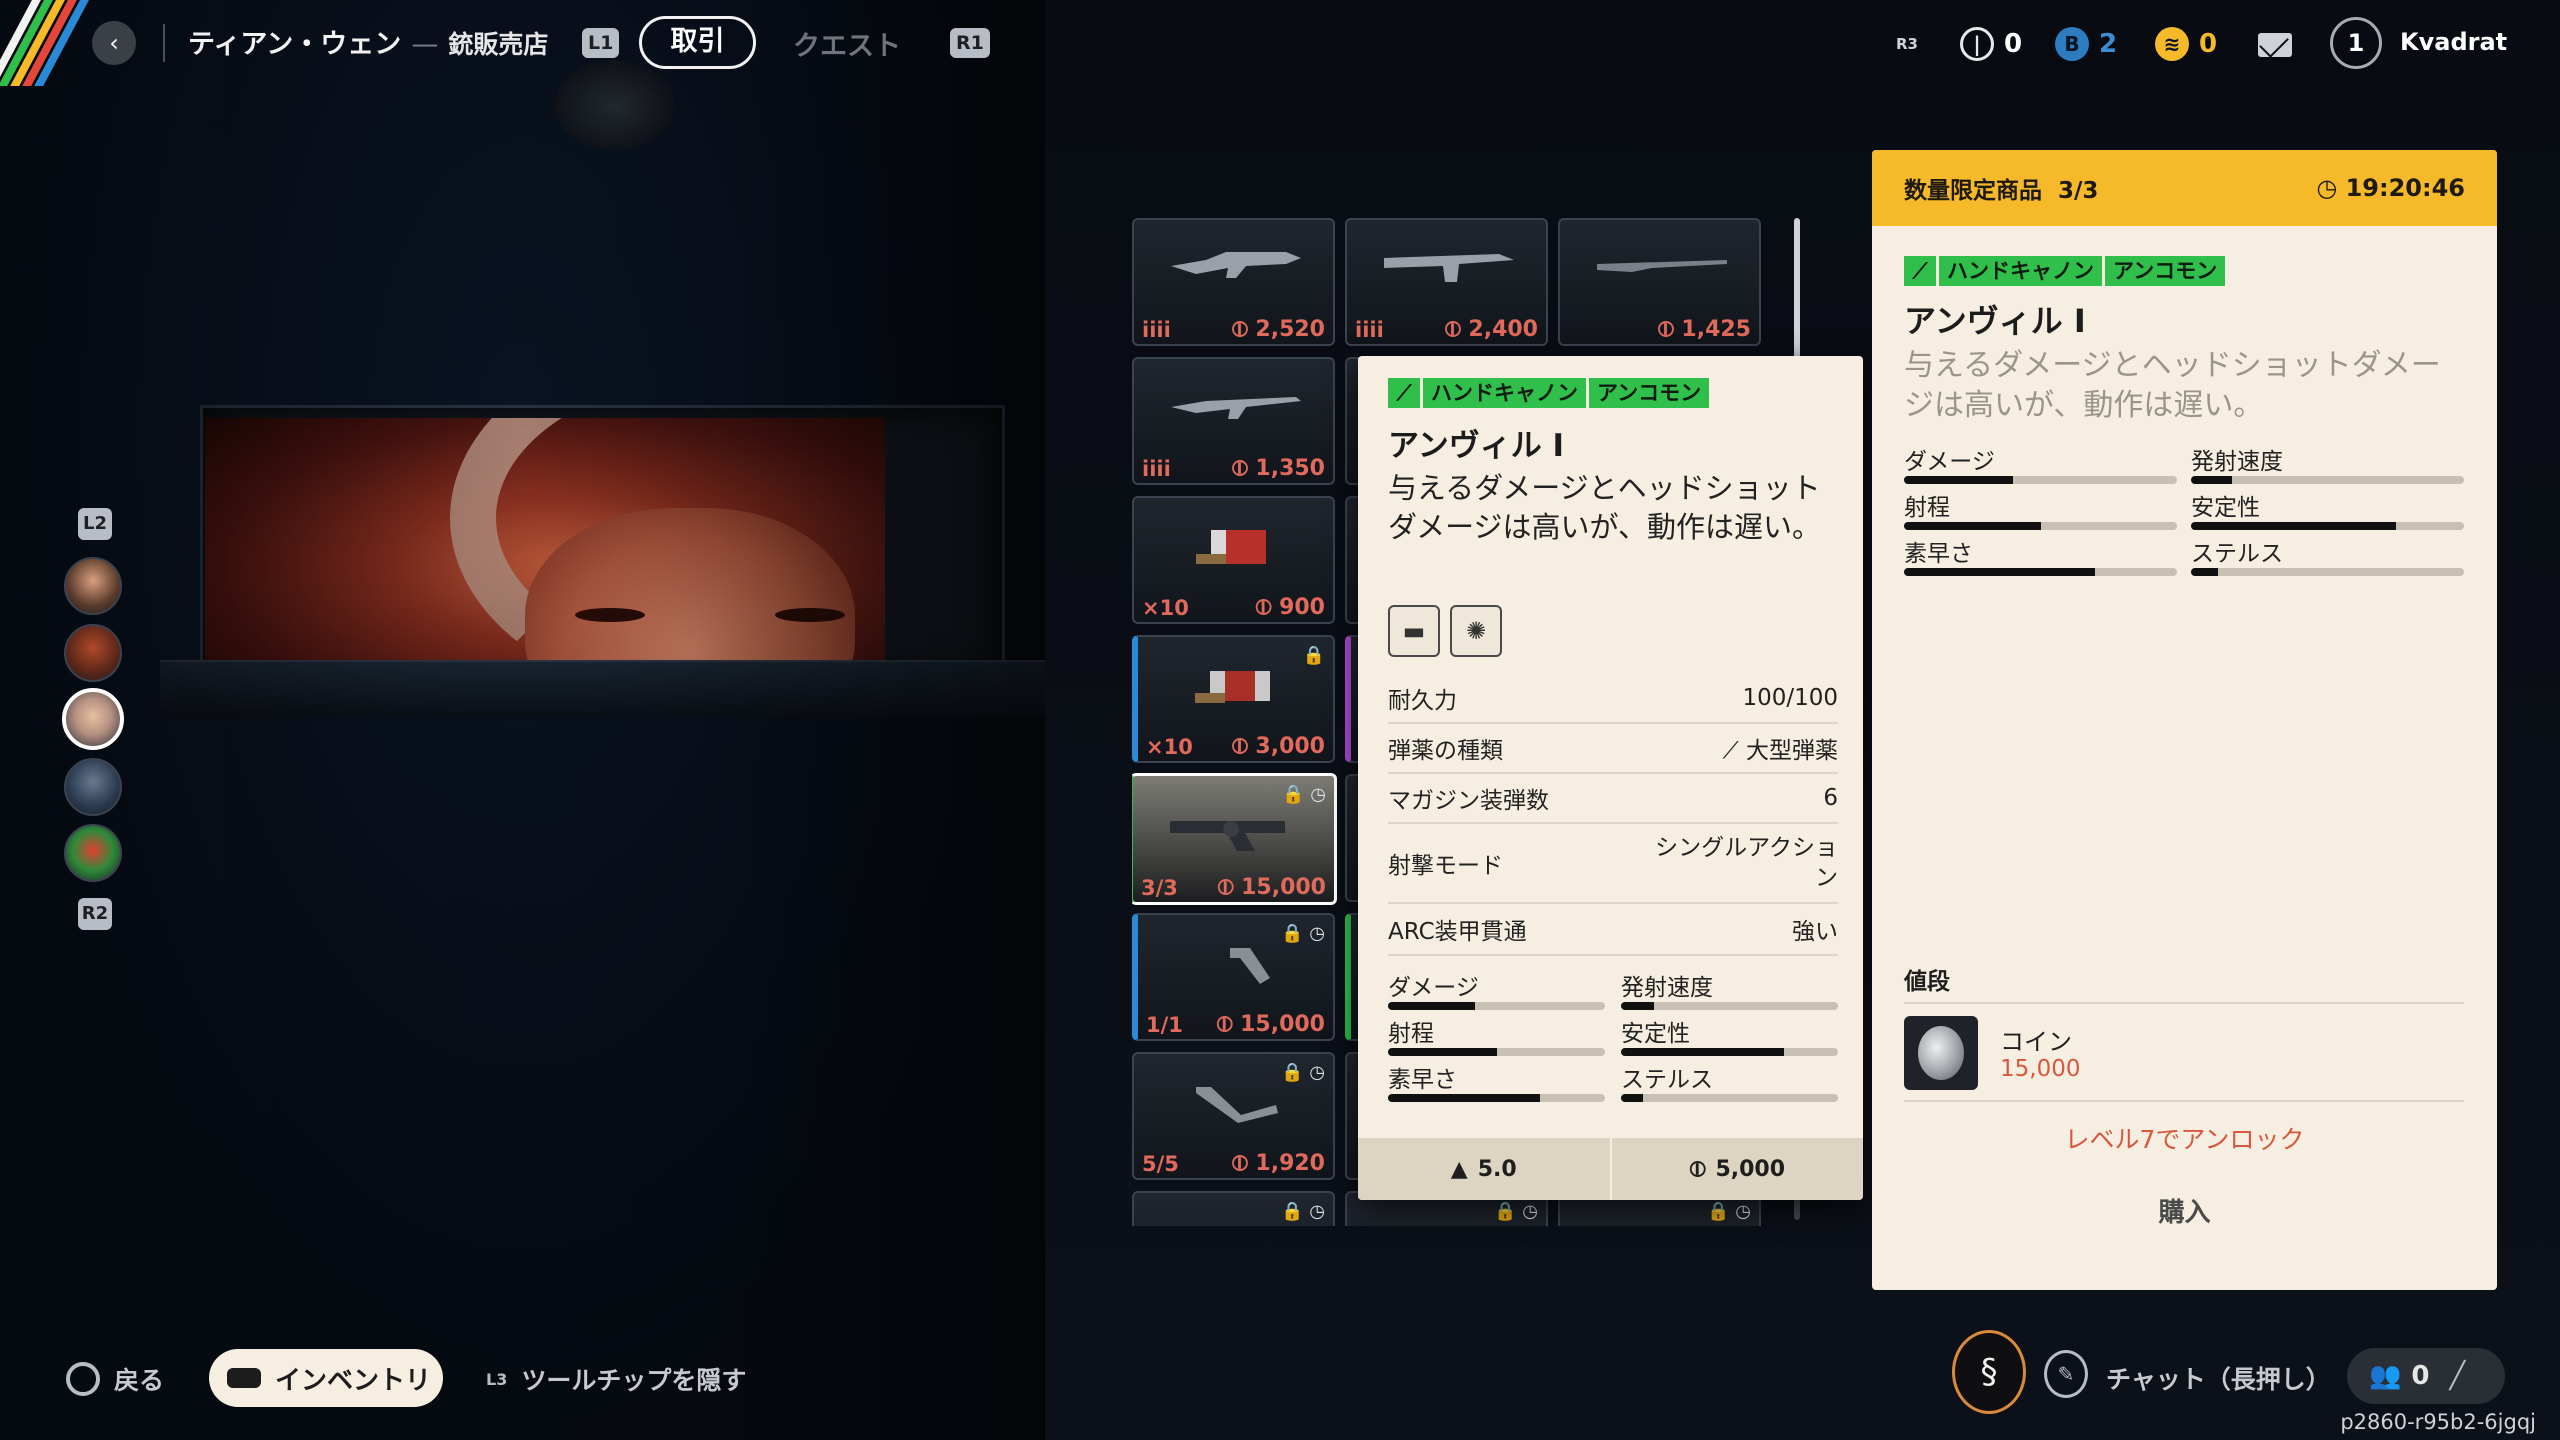 The width and height of the screenshot is (2560, 1440). What do you see at coordinates (45, 43) in the screenshot?
I see `game-logo-stripes` at bounding box center [45, 43].